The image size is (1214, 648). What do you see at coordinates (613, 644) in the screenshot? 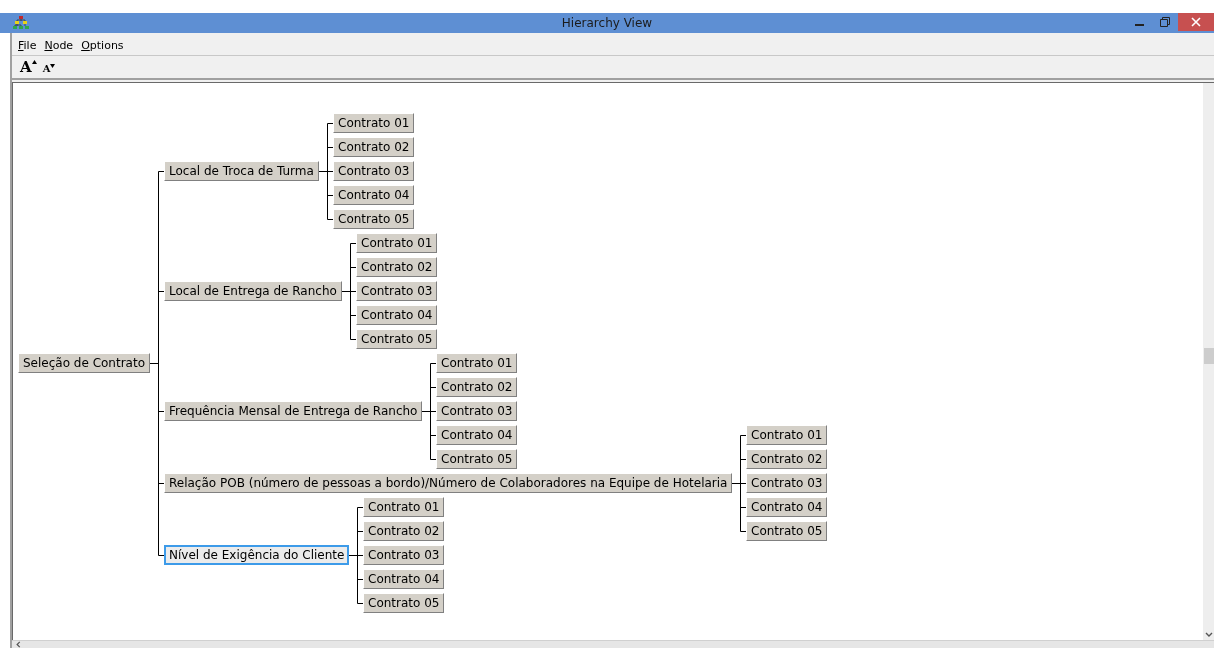
I see `horizontal-scrollbar` at bounding box center [613, 644].